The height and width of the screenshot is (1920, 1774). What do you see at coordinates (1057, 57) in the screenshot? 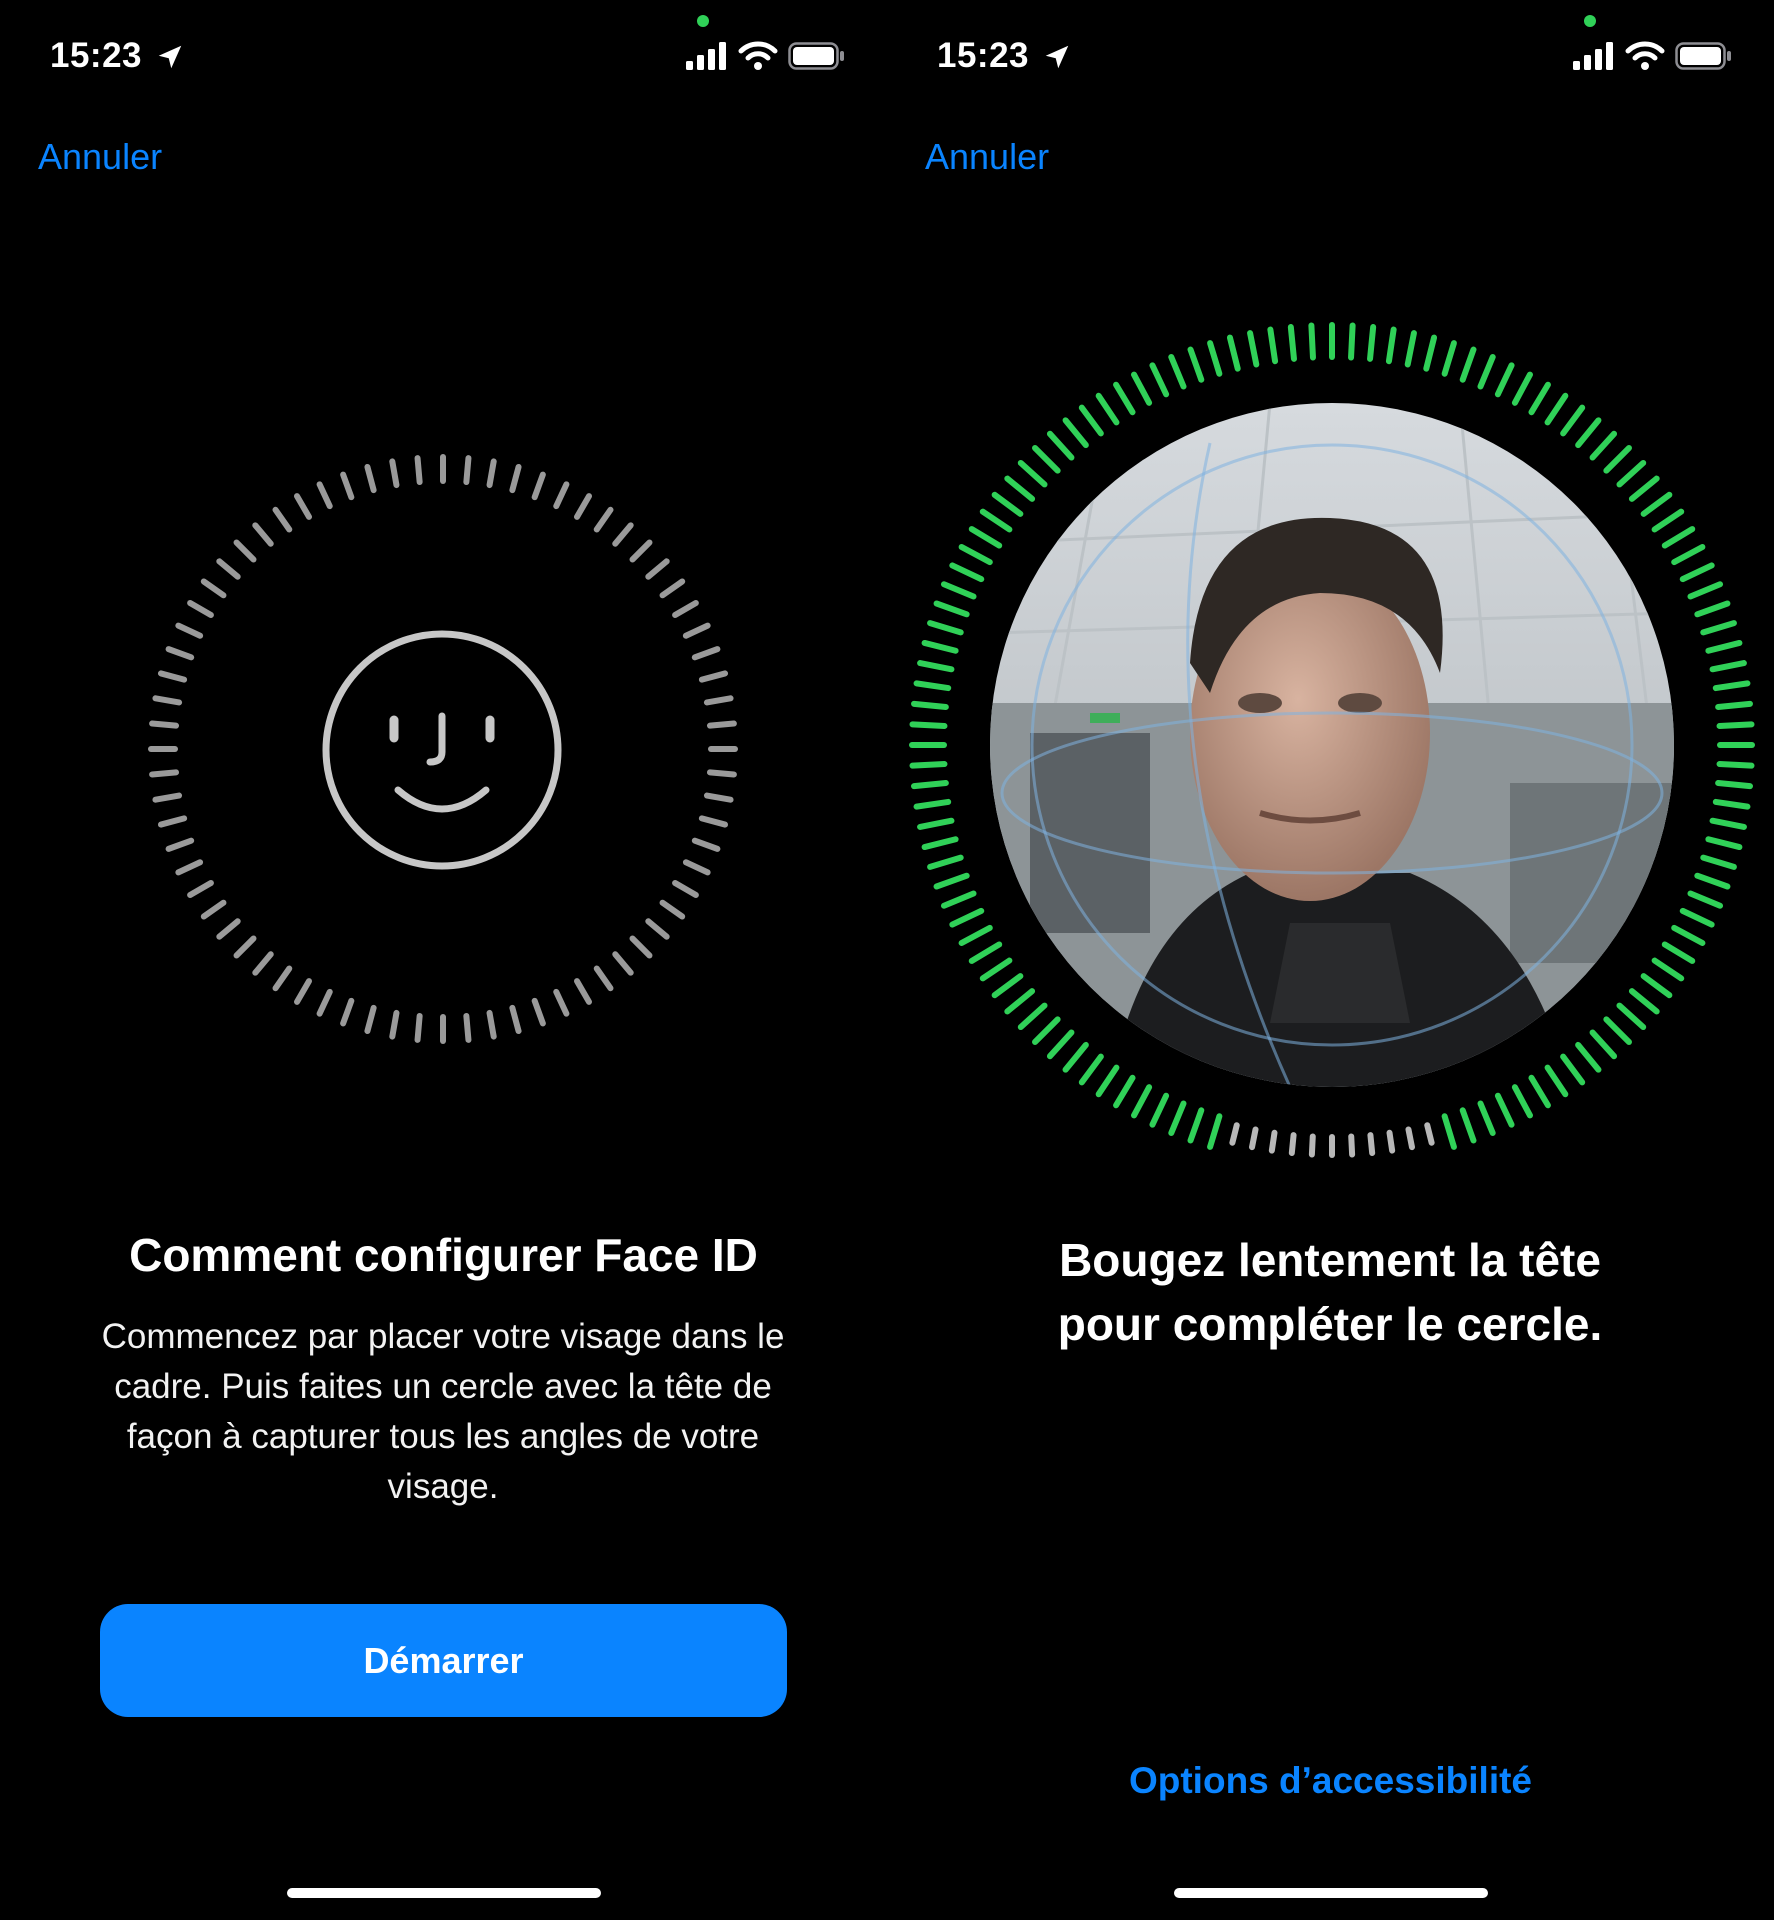
I see `location-arrow-icon` at bounding box center [1057, 57].